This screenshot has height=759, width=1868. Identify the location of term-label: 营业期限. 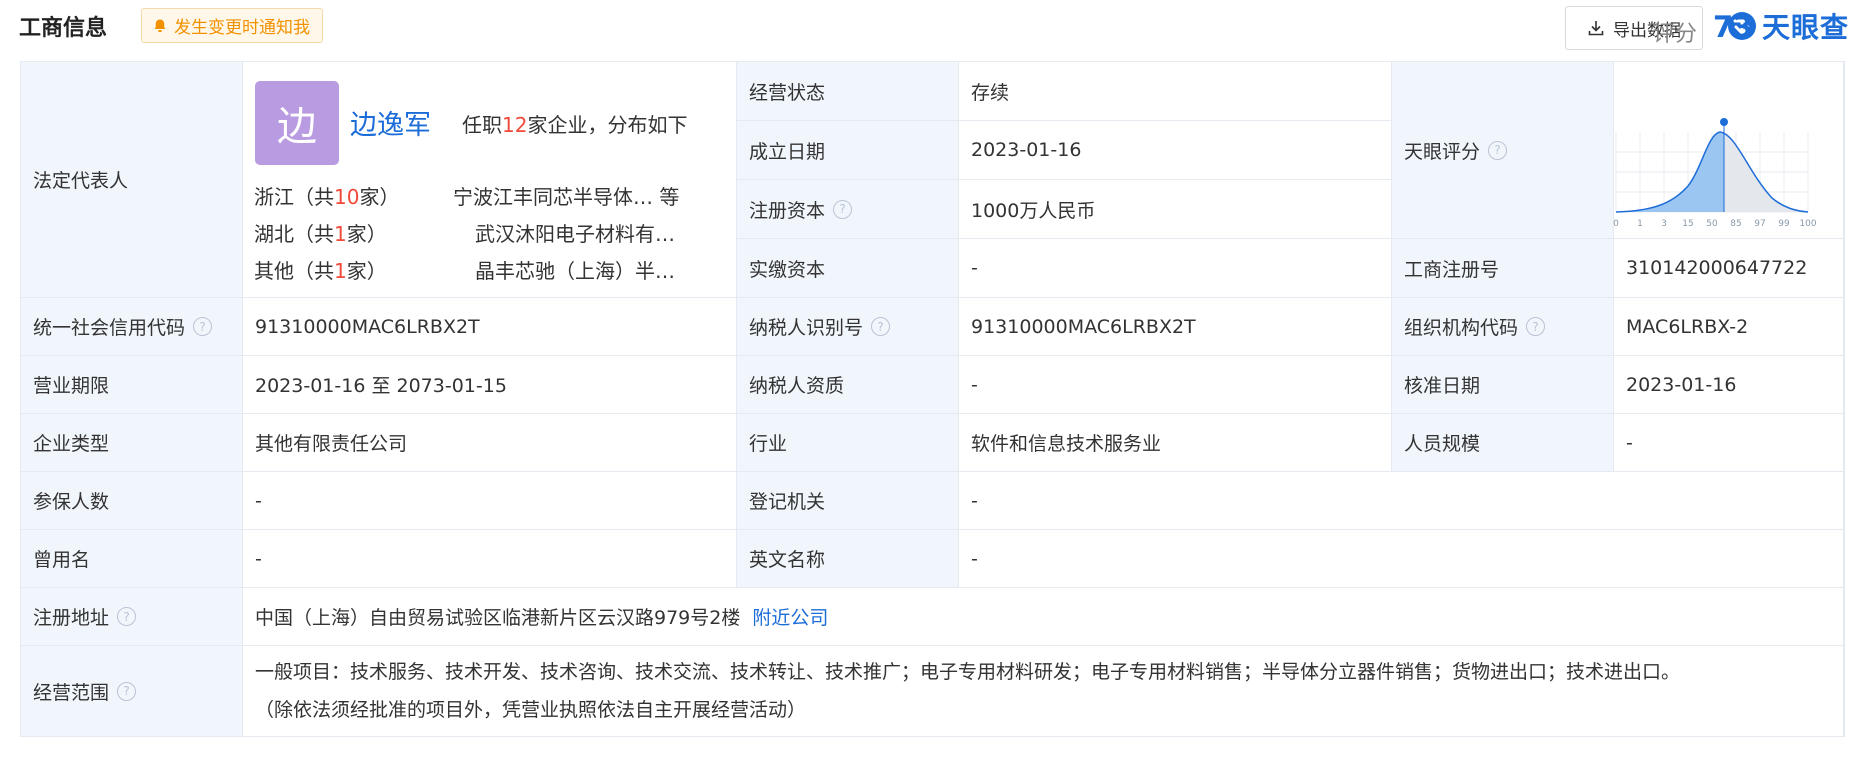
(71, 386).